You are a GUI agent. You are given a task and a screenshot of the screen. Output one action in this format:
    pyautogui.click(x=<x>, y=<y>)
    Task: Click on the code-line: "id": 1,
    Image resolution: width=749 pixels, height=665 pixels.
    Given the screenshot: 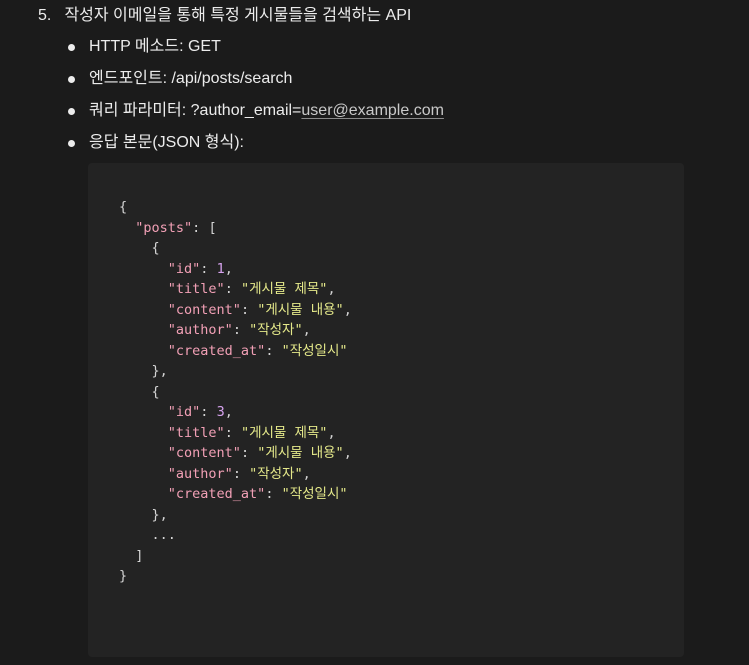 What is the action you would take?
    pyautogui.click(x=200, y=268)
    